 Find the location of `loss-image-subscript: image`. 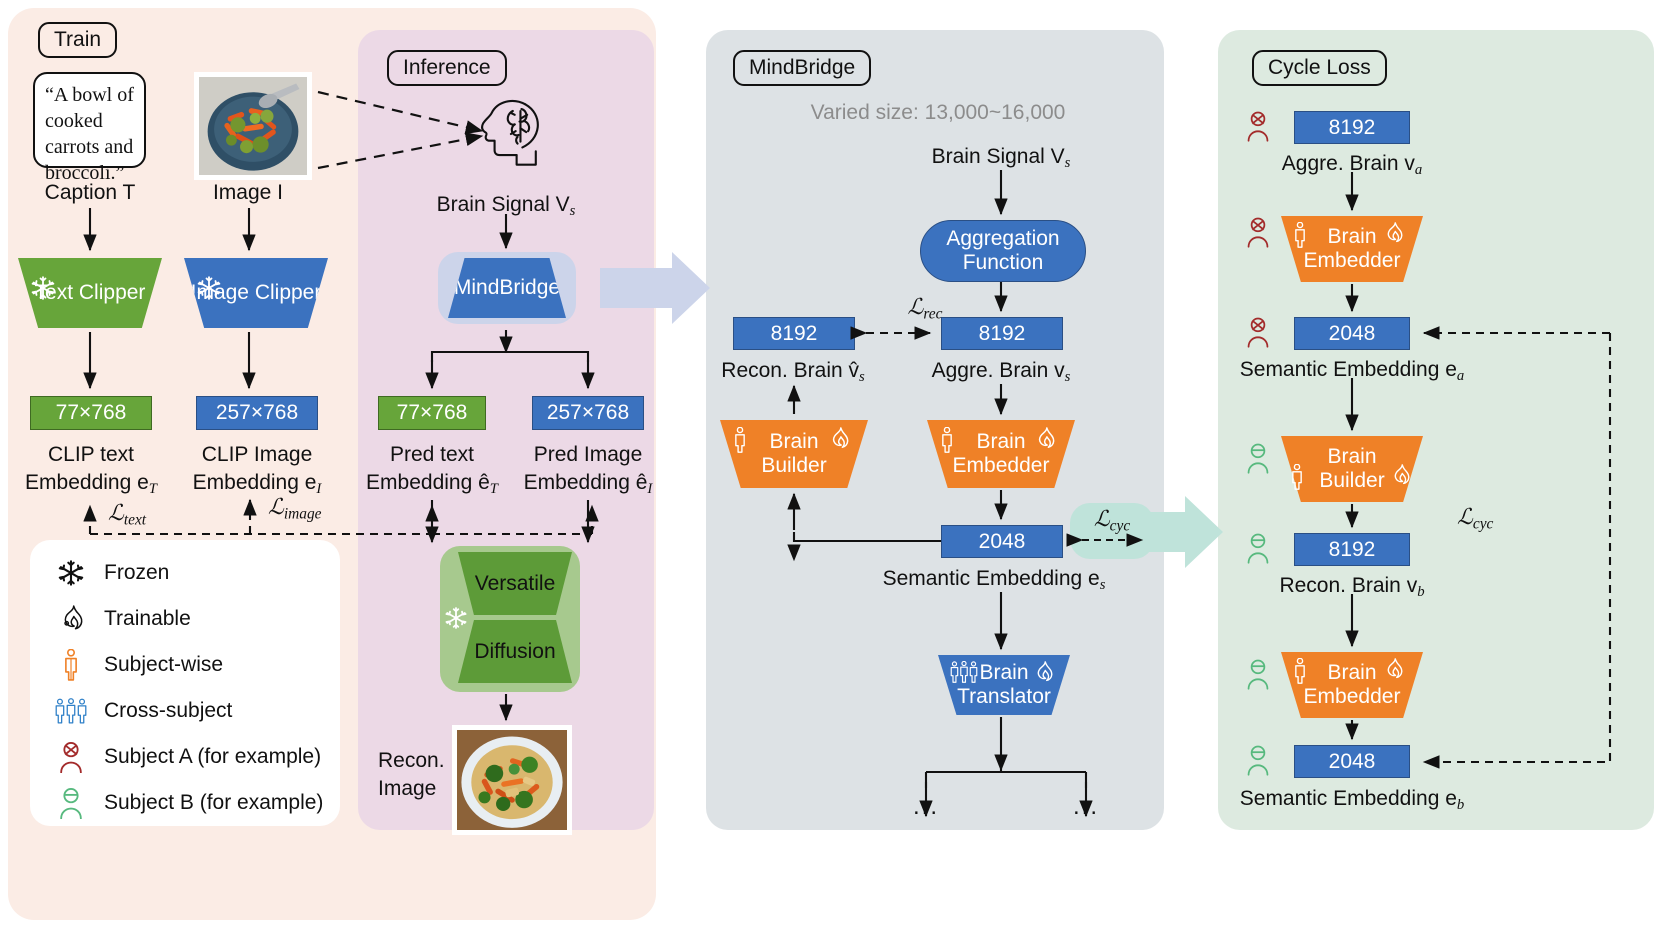

loss-image-subscript: image is located at coordinates (302, 514).